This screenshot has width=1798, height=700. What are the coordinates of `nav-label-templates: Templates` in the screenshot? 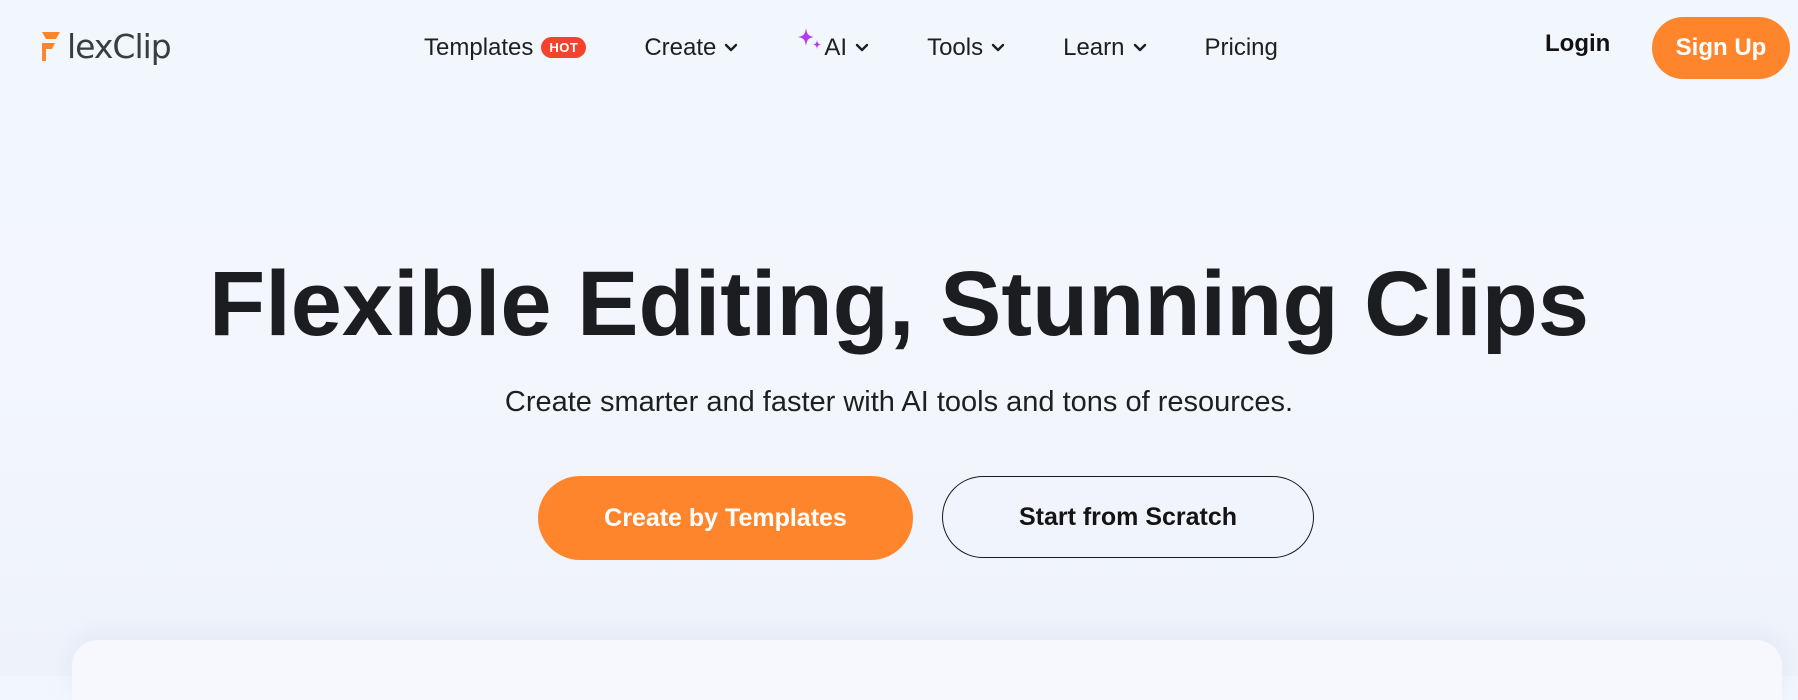 It's located at (479, 47).